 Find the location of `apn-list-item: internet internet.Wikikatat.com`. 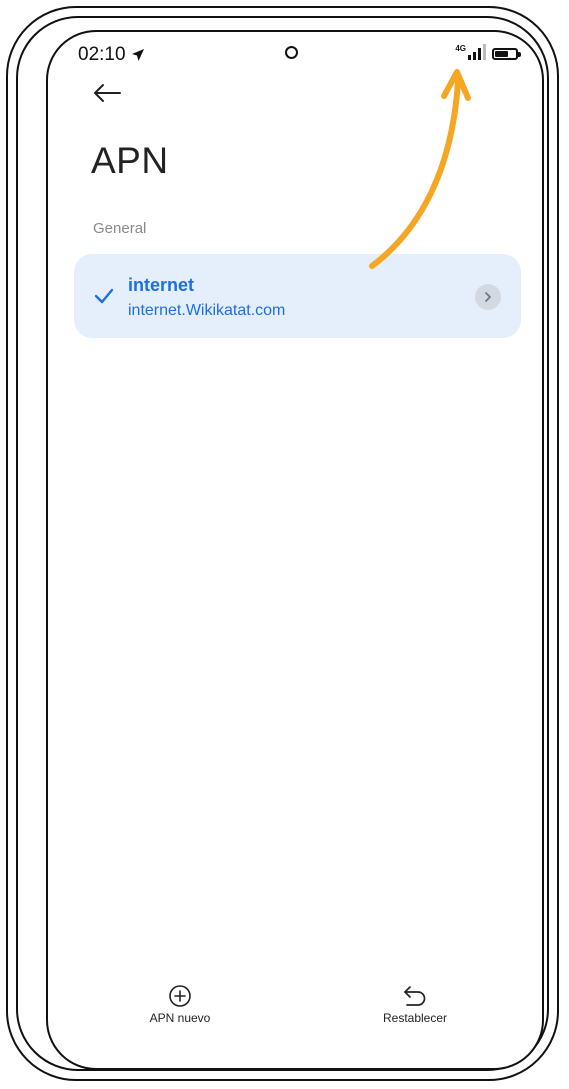

apn-list-item: internet internet.Wikikatat.com is located at coordinates (297, 296).